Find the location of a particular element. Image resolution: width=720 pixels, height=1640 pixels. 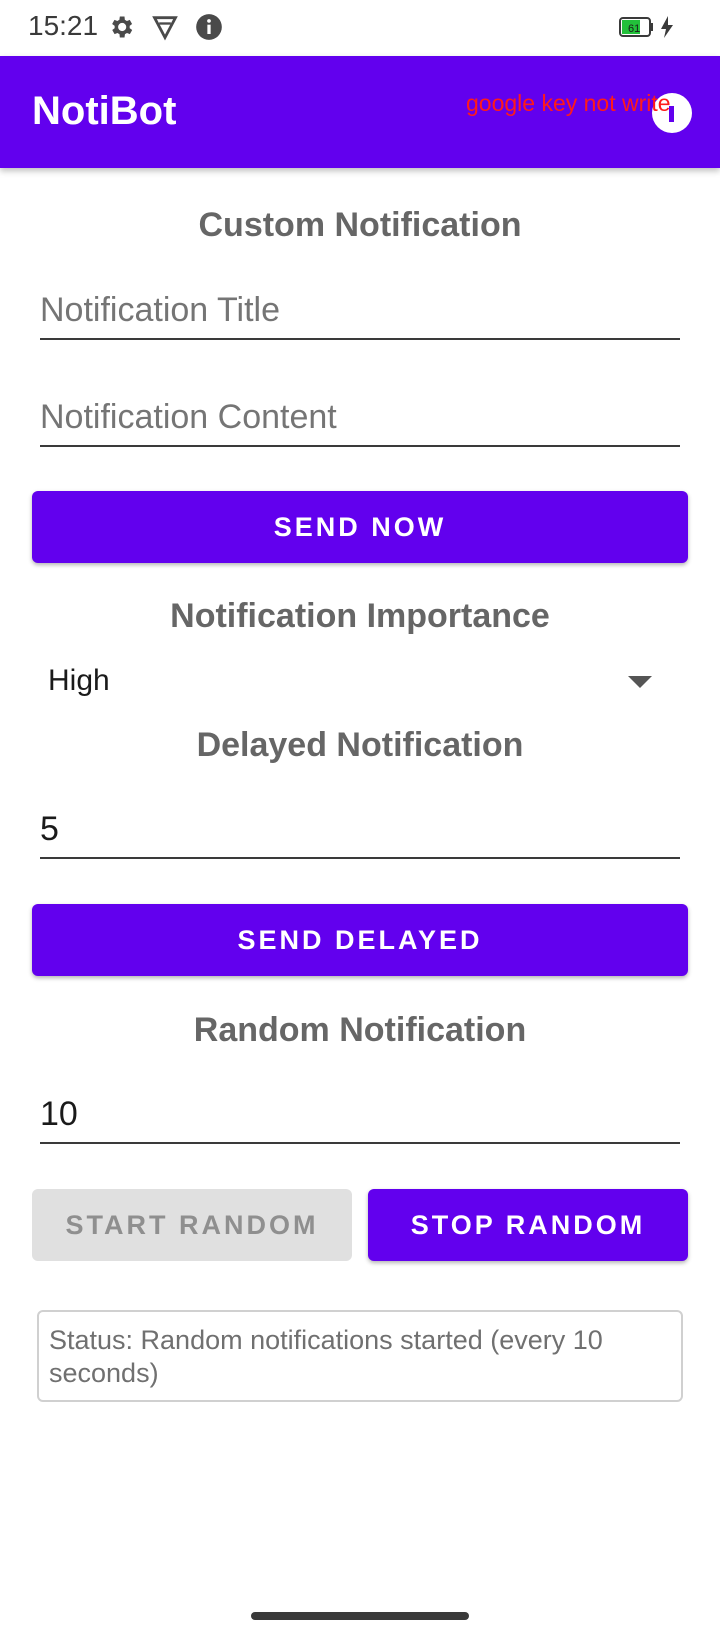

notification-title-placeholder: Notification Title is located at coordinates (160, 310).